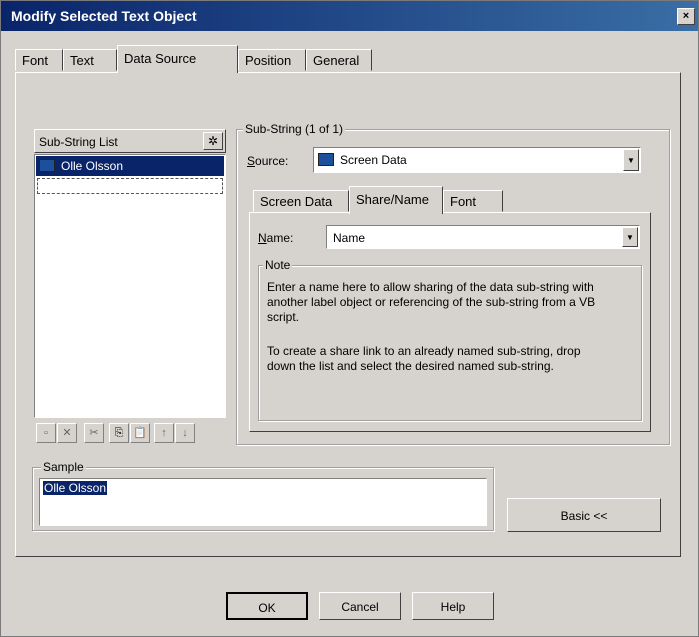 The height and width of the screenshot is (637, 699). What do you see at coordinates (272, 60) in the screenshot?
I see `tab-position: Position` at bounding box center [272, 60].